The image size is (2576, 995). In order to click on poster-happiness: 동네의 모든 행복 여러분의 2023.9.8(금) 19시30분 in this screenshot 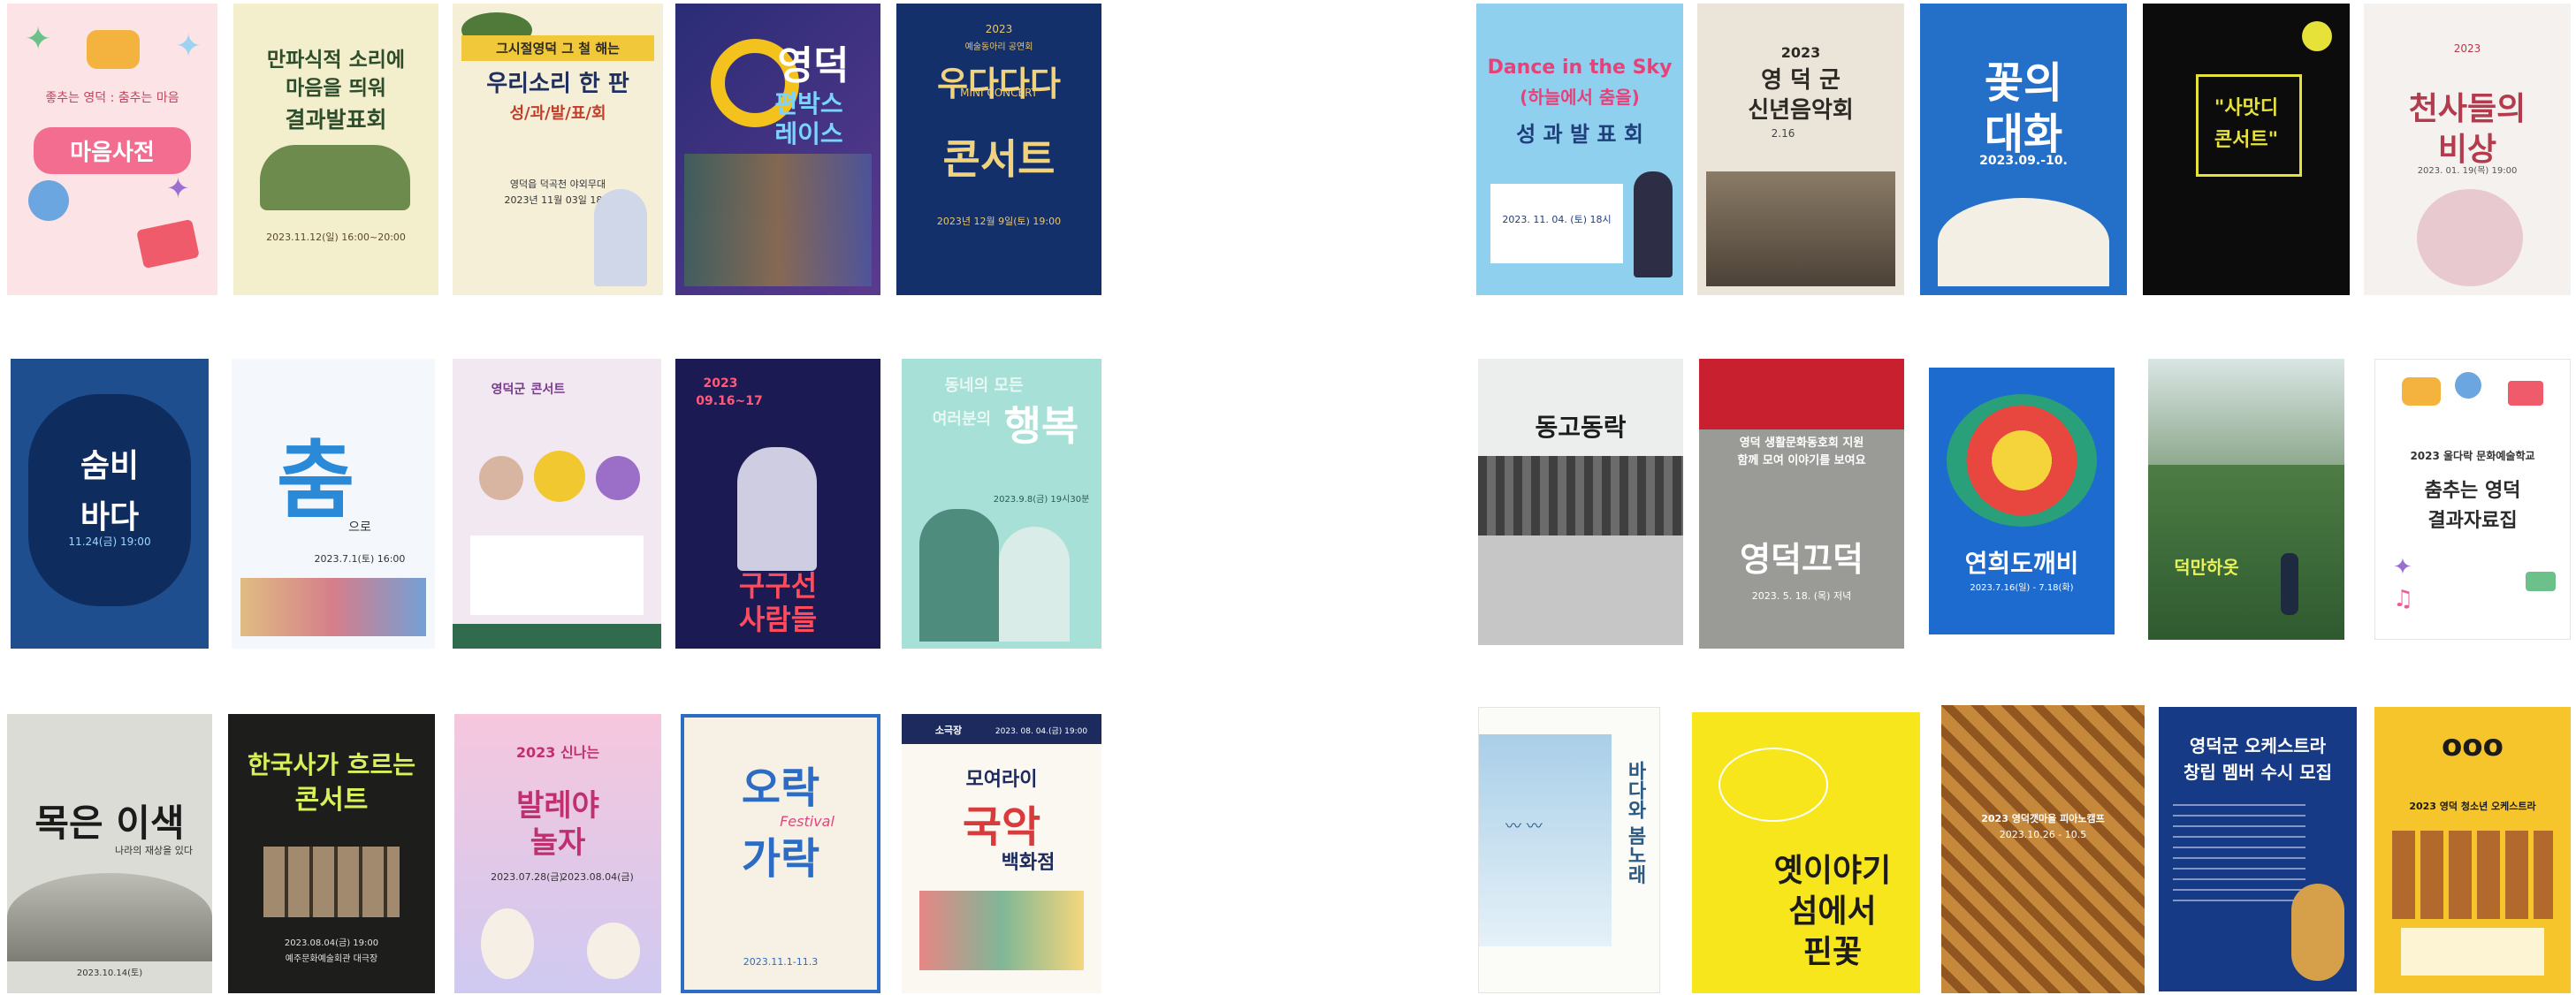, I will do `click(1001, 504)`.